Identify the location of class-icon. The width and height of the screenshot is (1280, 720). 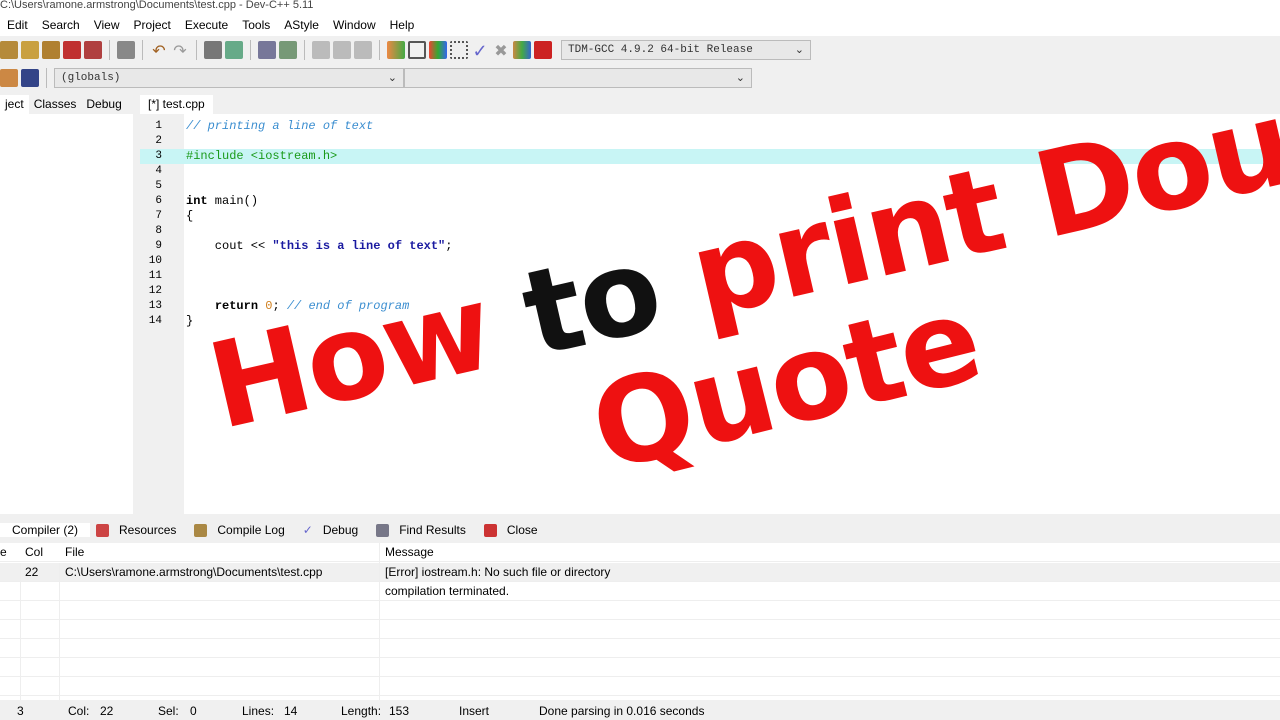
(30, 78).